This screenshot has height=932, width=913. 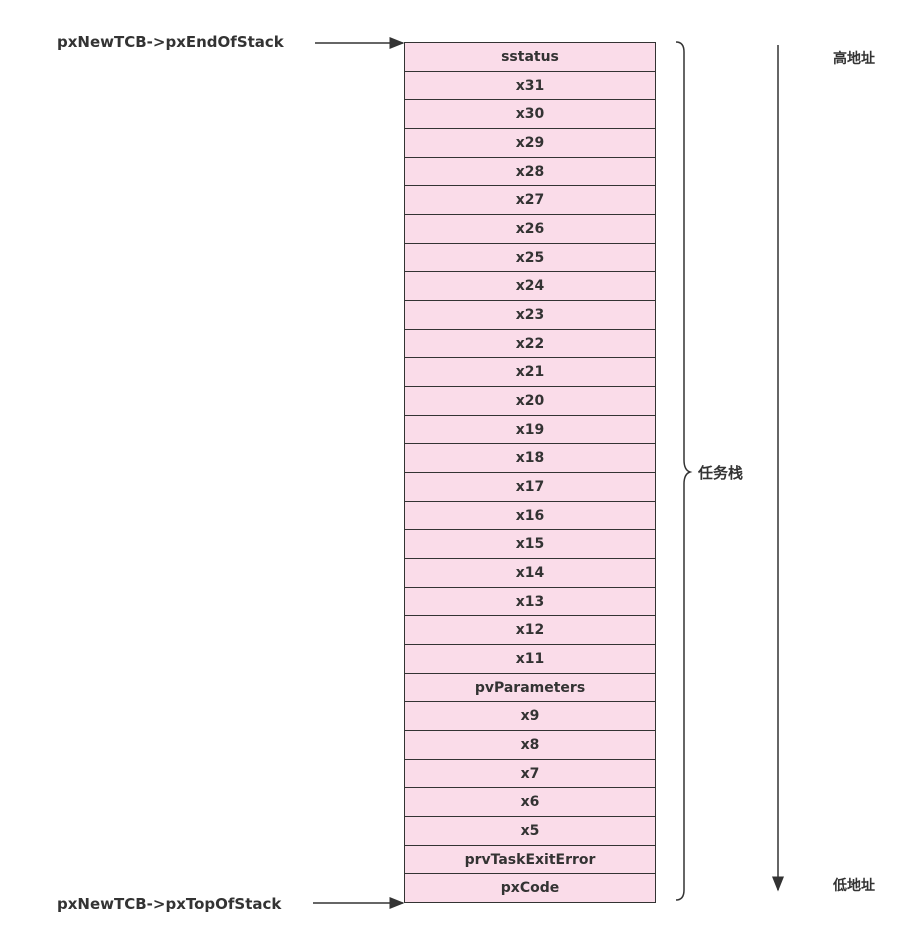 I want to click on stack-cell: sstatus, so click(x=530, y=57).